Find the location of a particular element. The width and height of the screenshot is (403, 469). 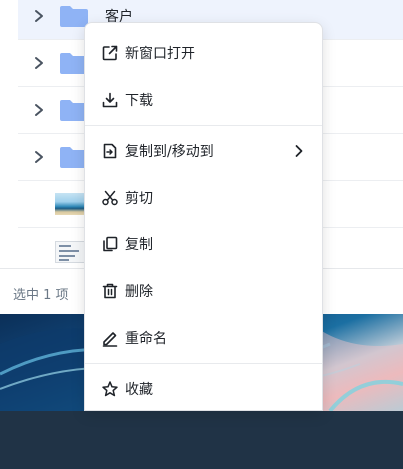

menu-item-label: 复制 is located at coordinates (139, 245).